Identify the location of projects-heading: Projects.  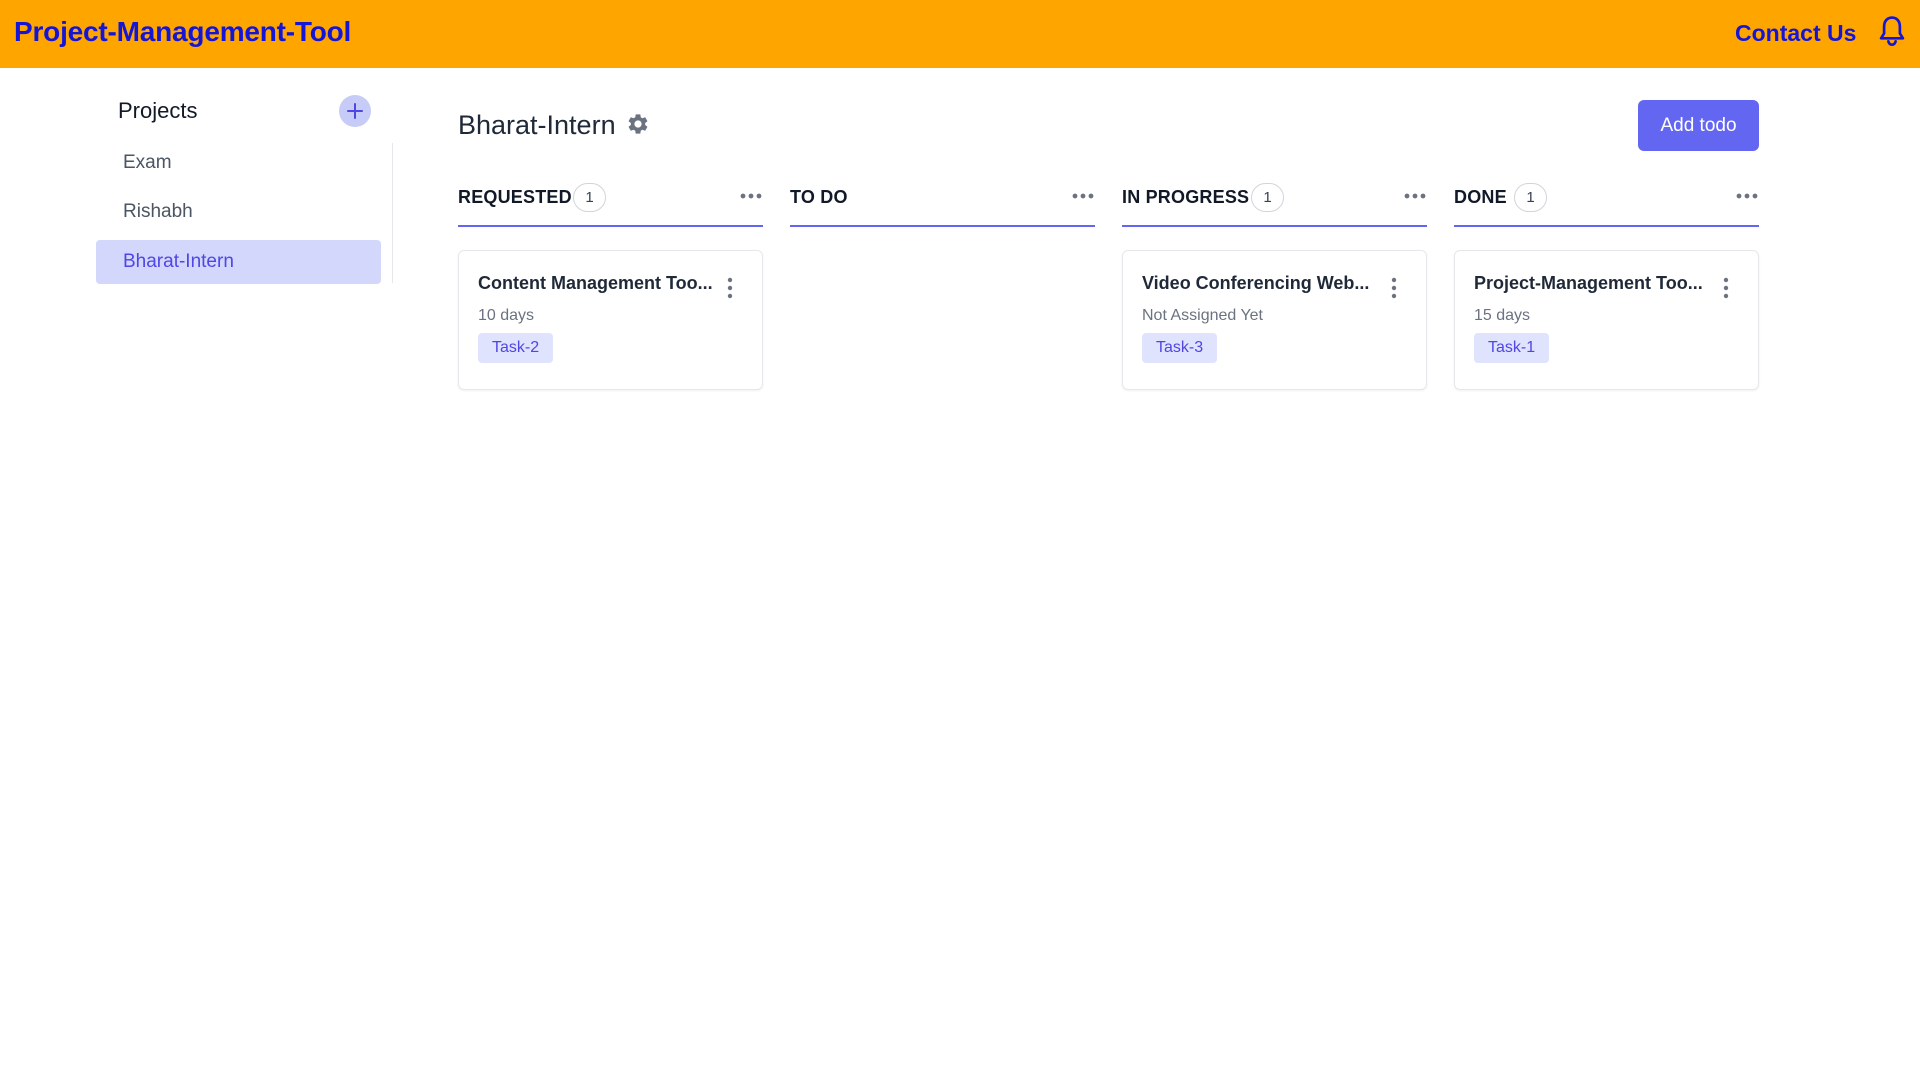
(158, 110).